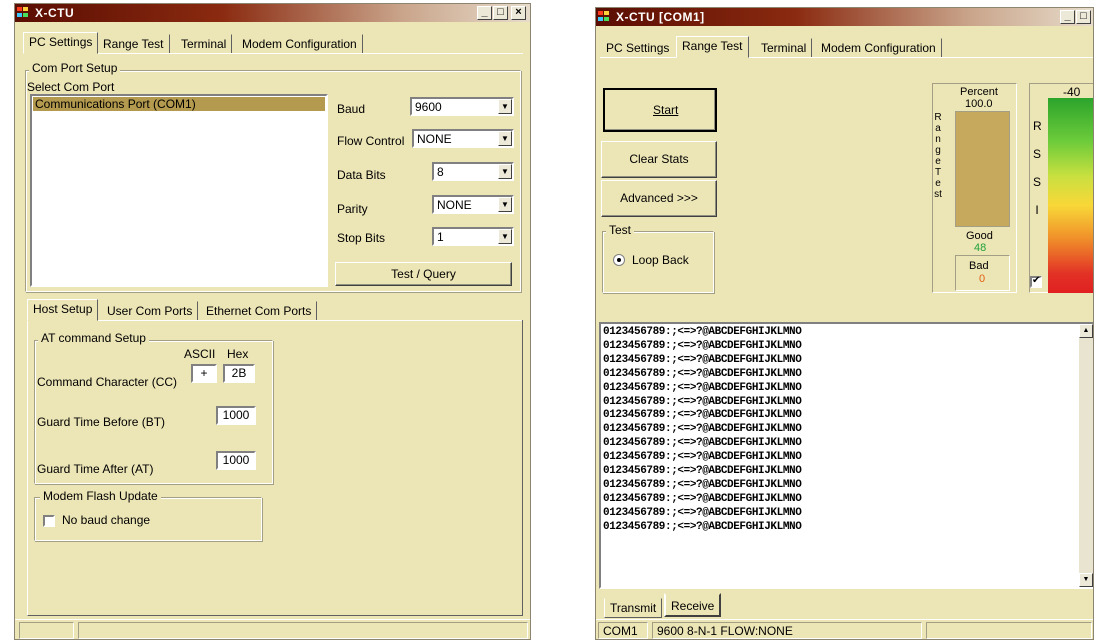  What do you see at coordinates (361, 175) in the screenshot?
I see `data-bits-label: Data Bits` at bounding box center [361, 175].